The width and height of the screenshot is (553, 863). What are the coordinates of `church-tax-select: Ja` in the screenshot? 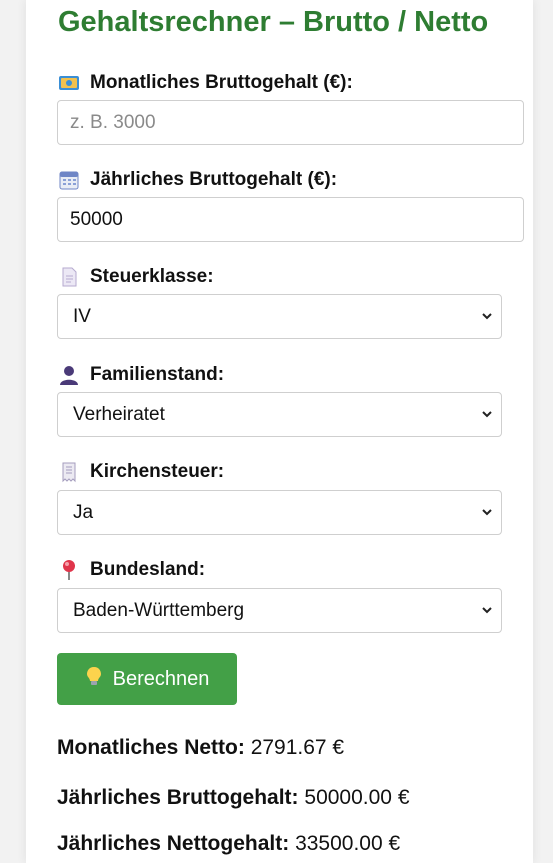 It's located at (279, 512).